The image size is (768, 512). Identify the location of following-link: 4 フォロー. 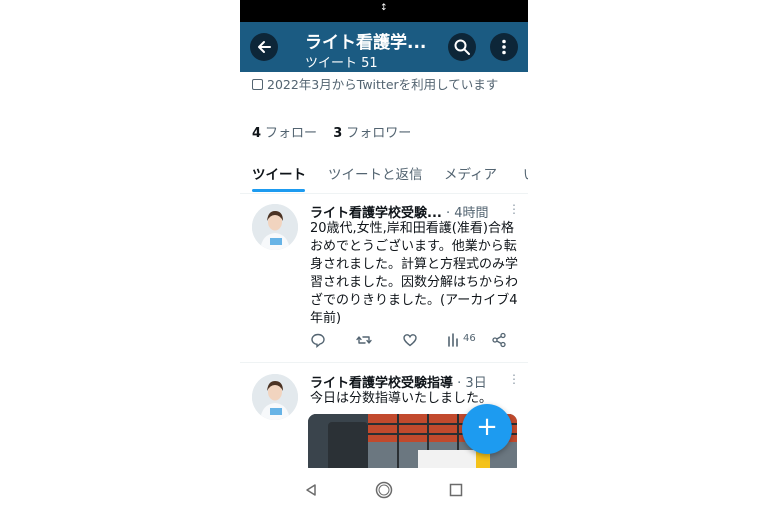
(284, 133).